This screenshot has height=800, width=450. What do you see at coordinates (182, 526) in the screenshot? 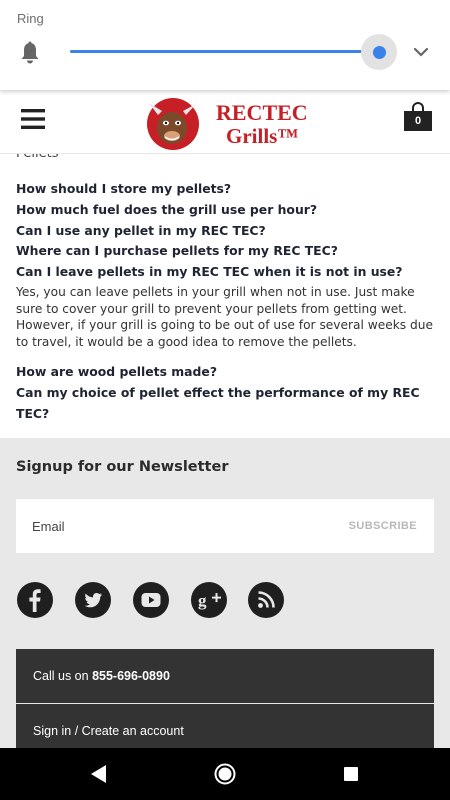
I see `newsletter-email-input` at bounding box center [182, 526].